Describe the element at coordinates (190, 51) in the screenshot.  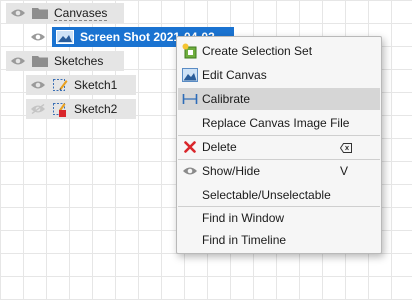
I see `create-selection-set-icon` at that location.